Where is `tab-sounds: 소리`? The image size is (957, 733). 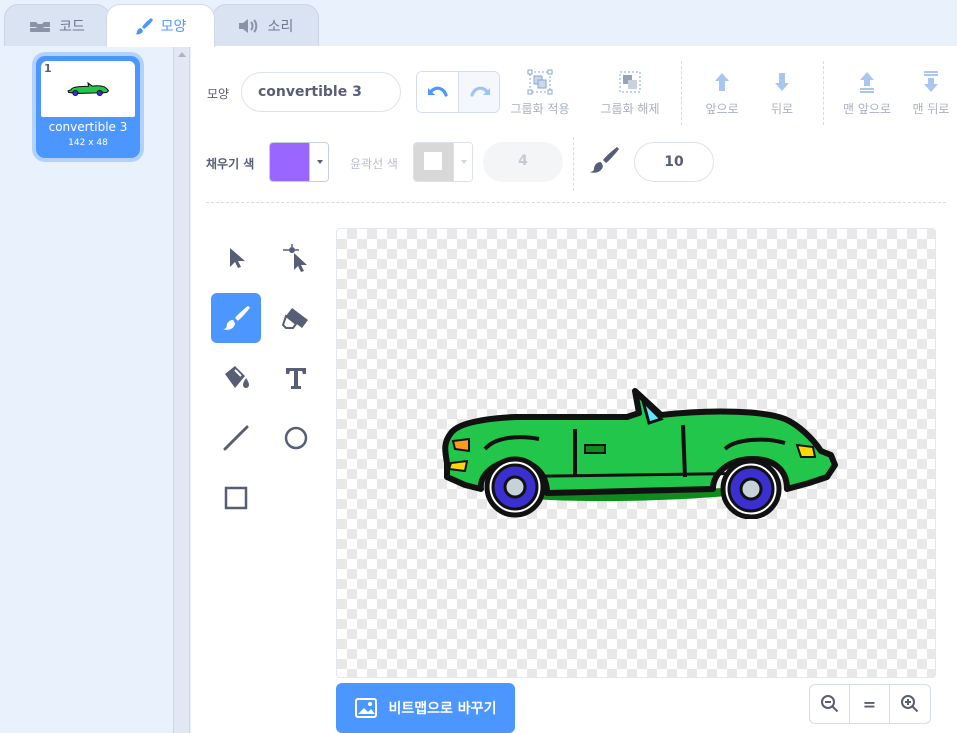 tab-sounds: 소리 is located at coordinates (265, 25).